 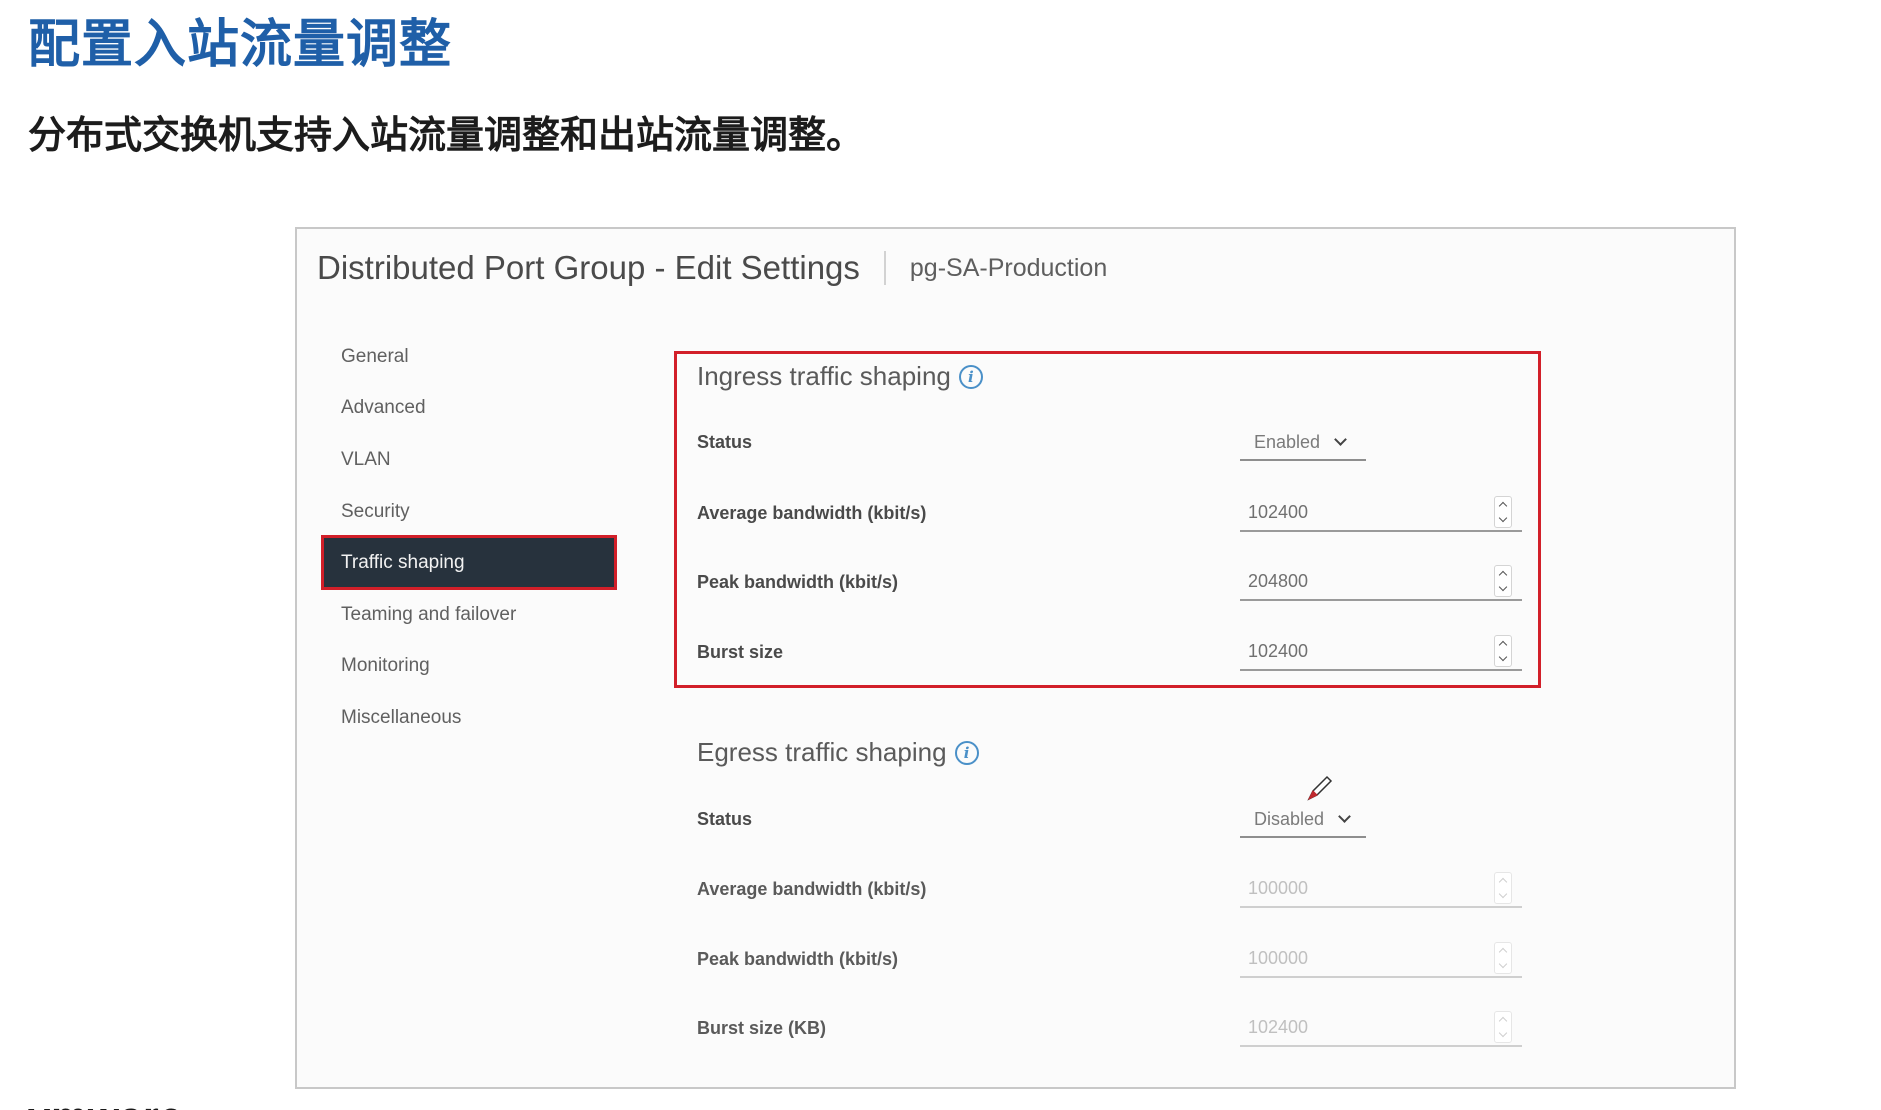 What do you see at coordinates (446, 135) in the screenshot?
I see `slide-subtitle: 分布式交换机支持入站流量调整和出站流量调整。` at bounding box center [446, 135].